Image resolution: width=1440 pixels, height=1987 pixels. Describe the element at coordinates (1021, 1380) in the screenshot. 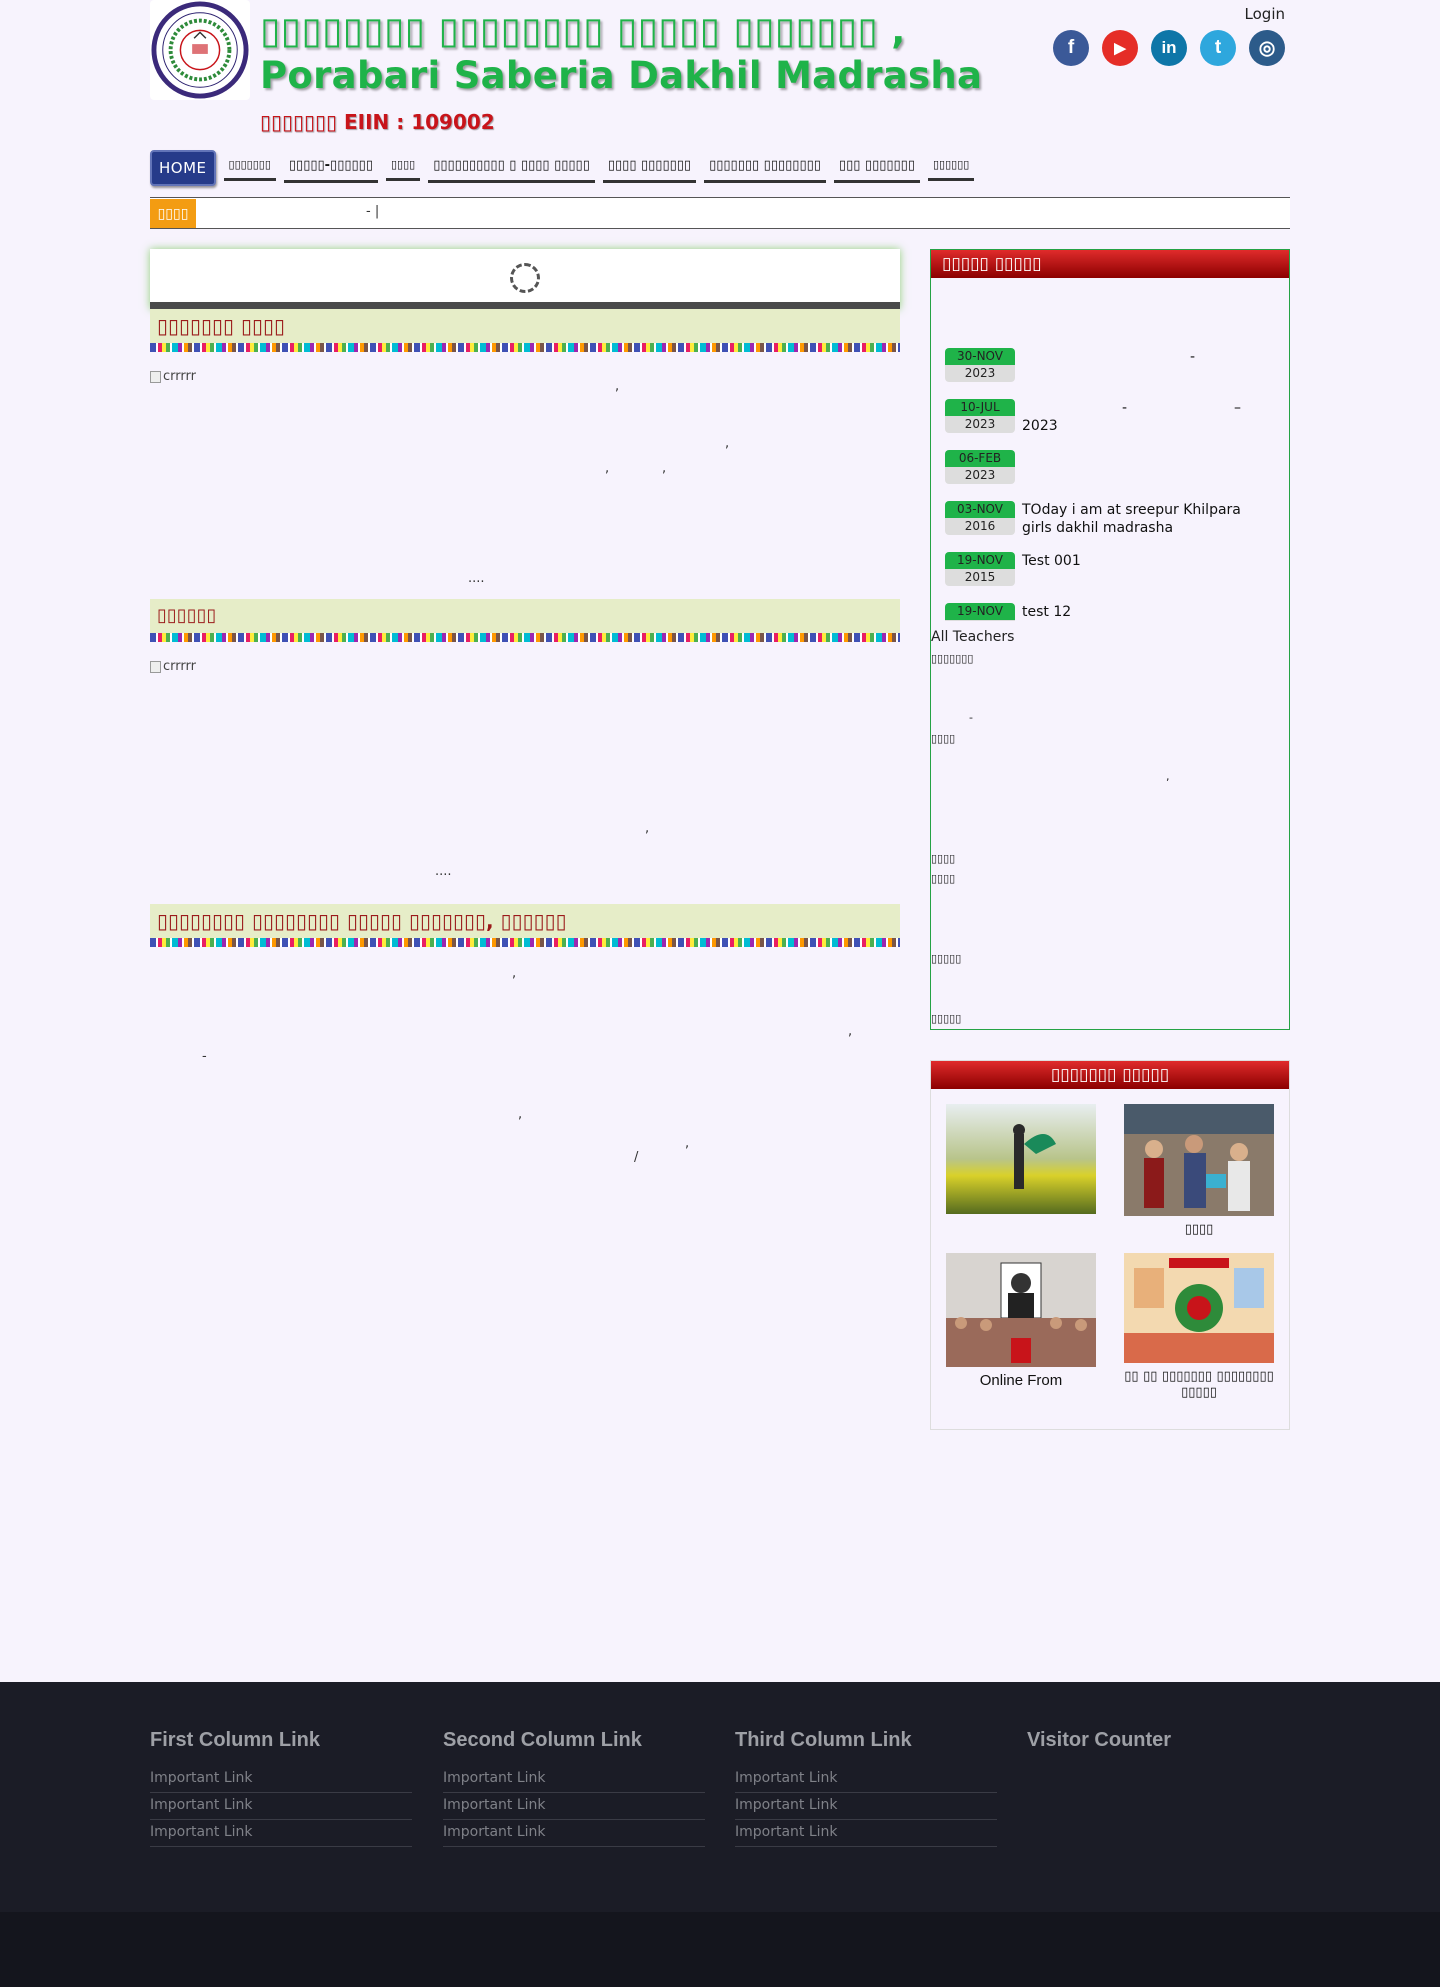

I see `gallery-caption: Online From` at that location.